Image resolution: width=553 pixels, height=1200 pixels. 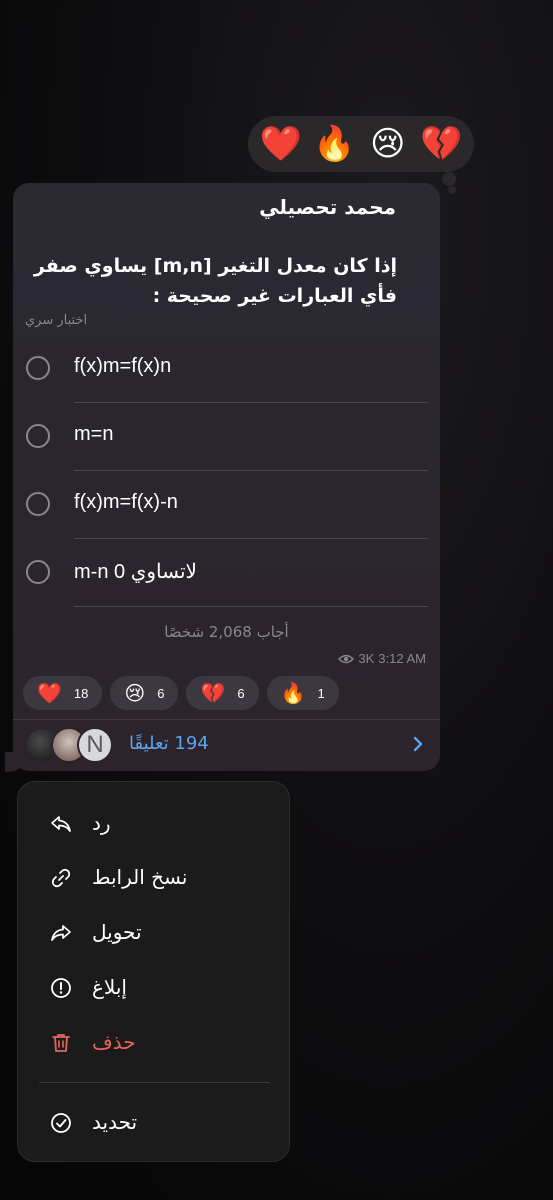 What do you see at coordinates (226, 505) in the screenshot?
I see `quiz-option: f(x)m=f(x)-n` at bounding box center [226, 505].